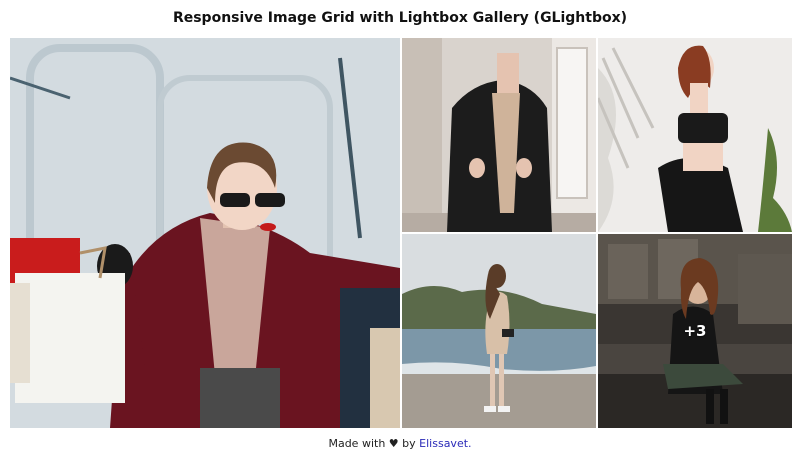 Image resolution: width=800 pixels, height=450 pixels. What do you see at coordinates (409, 443) in the screenshot?
I see `footer-by: by` at bounding box center [409, 443].